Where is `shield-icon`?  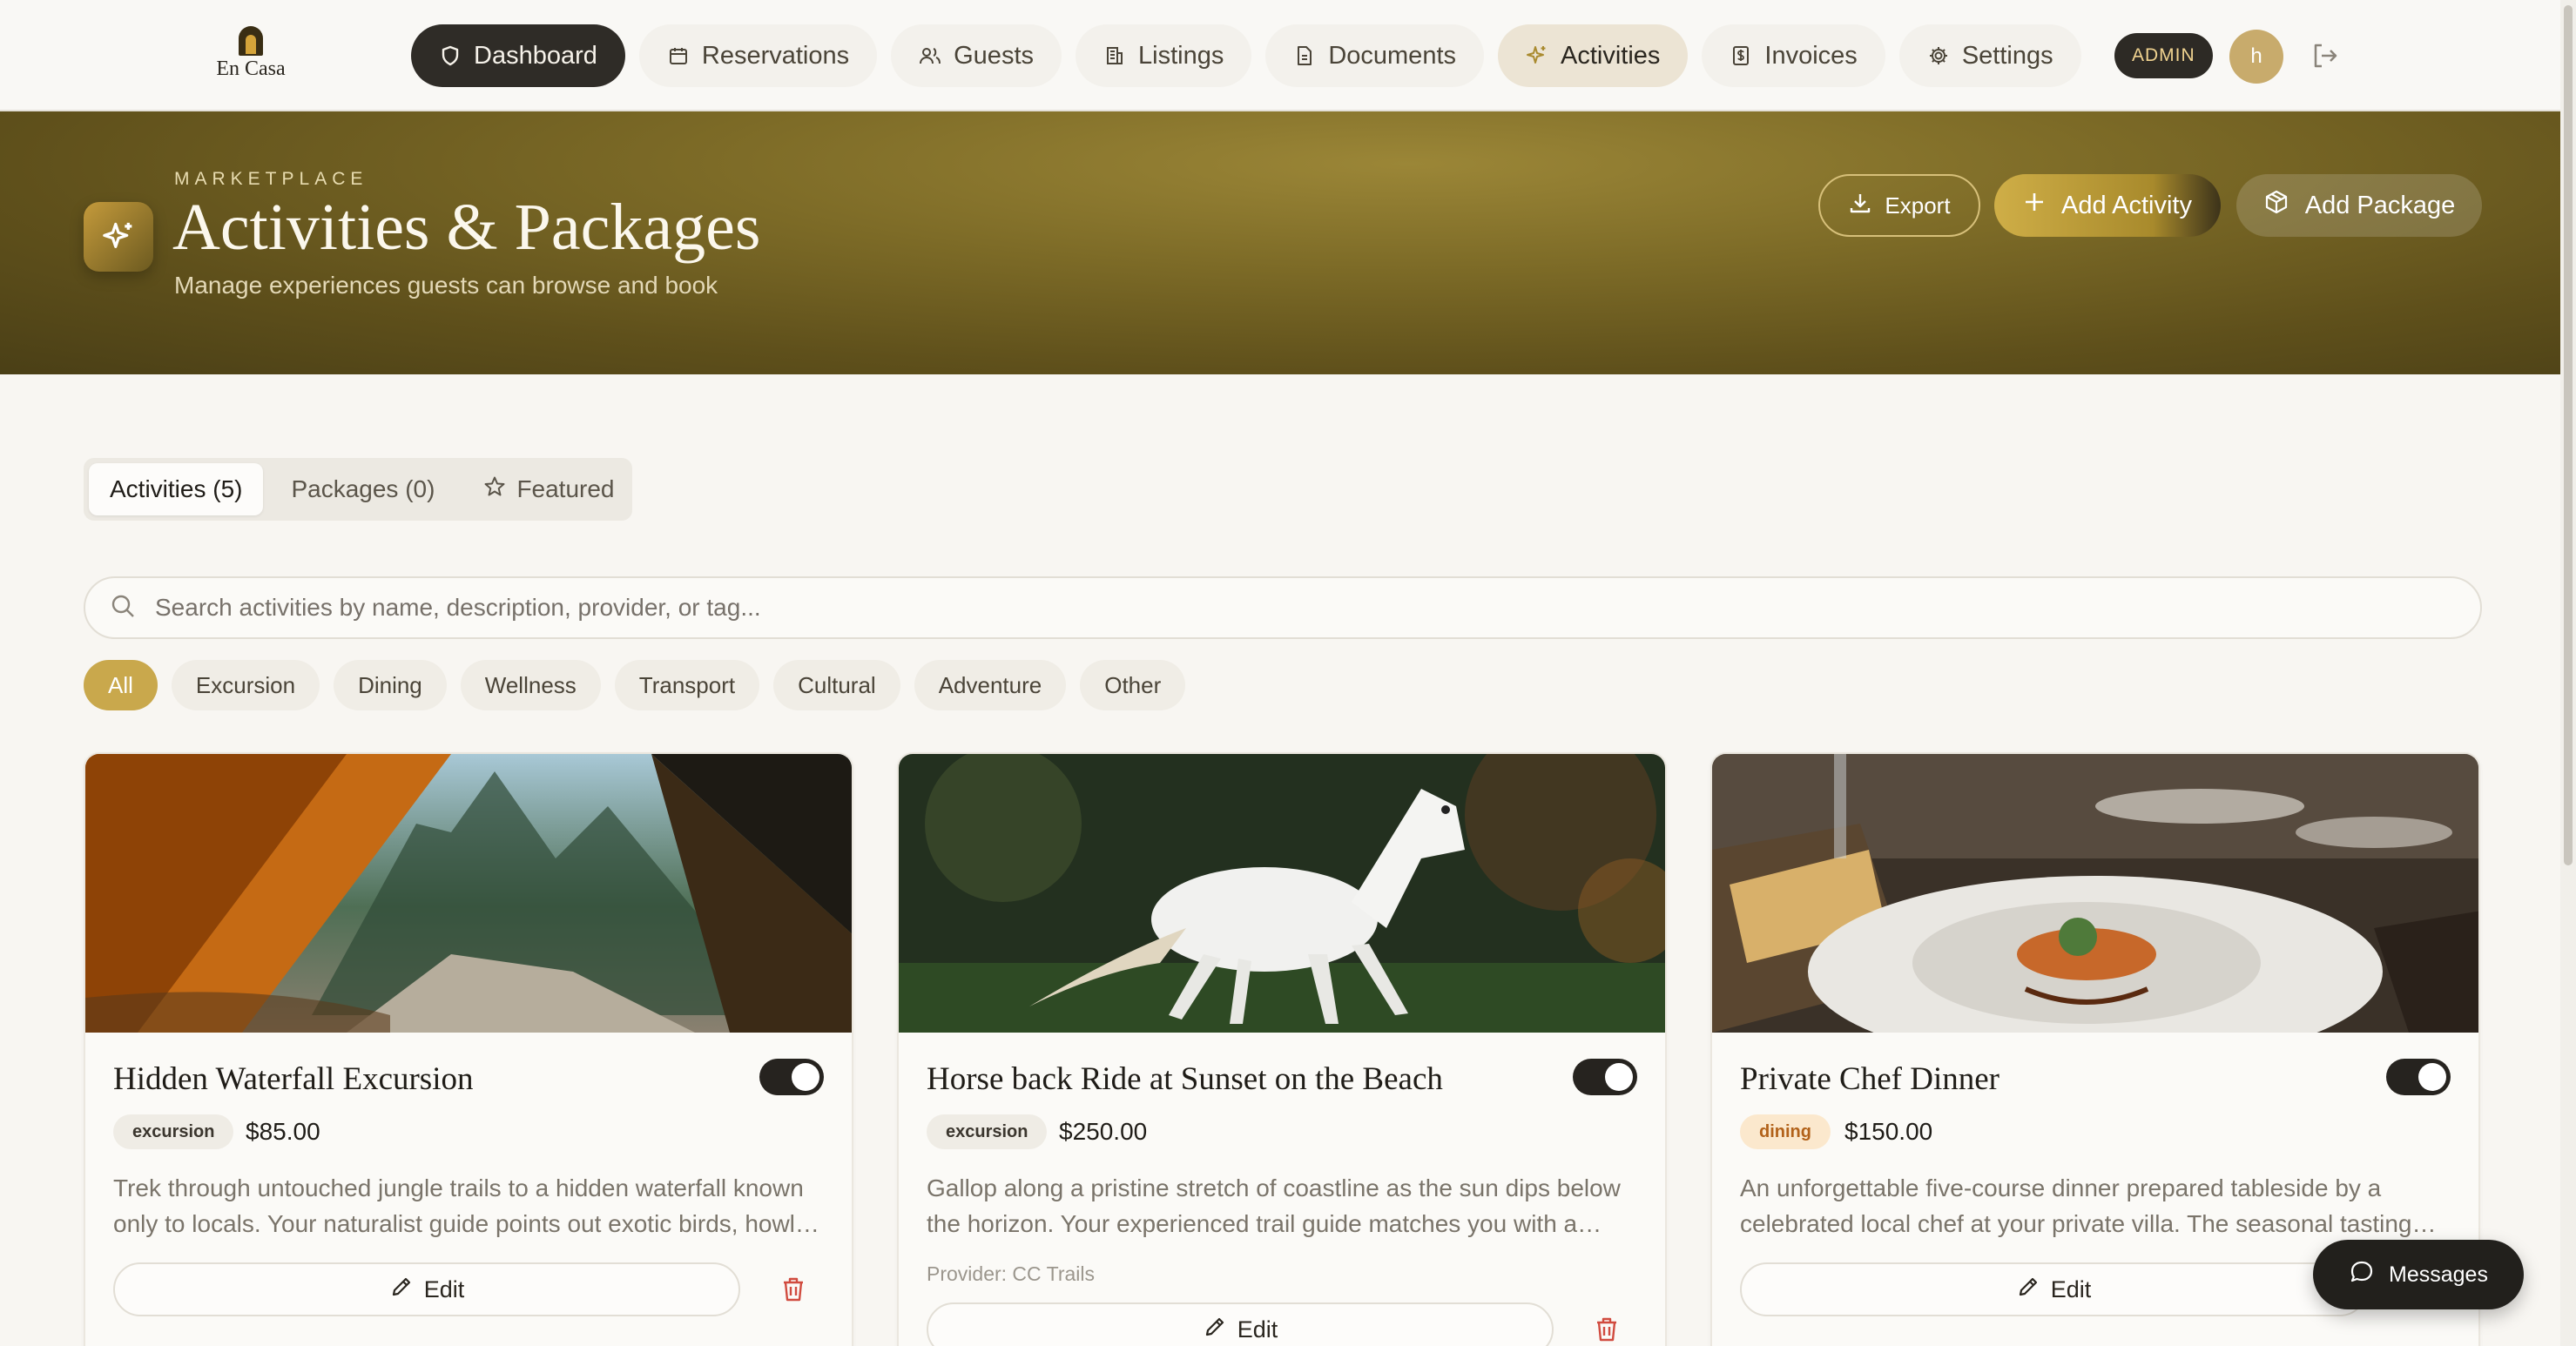
shield-icon is located at coordinates (450, 55).